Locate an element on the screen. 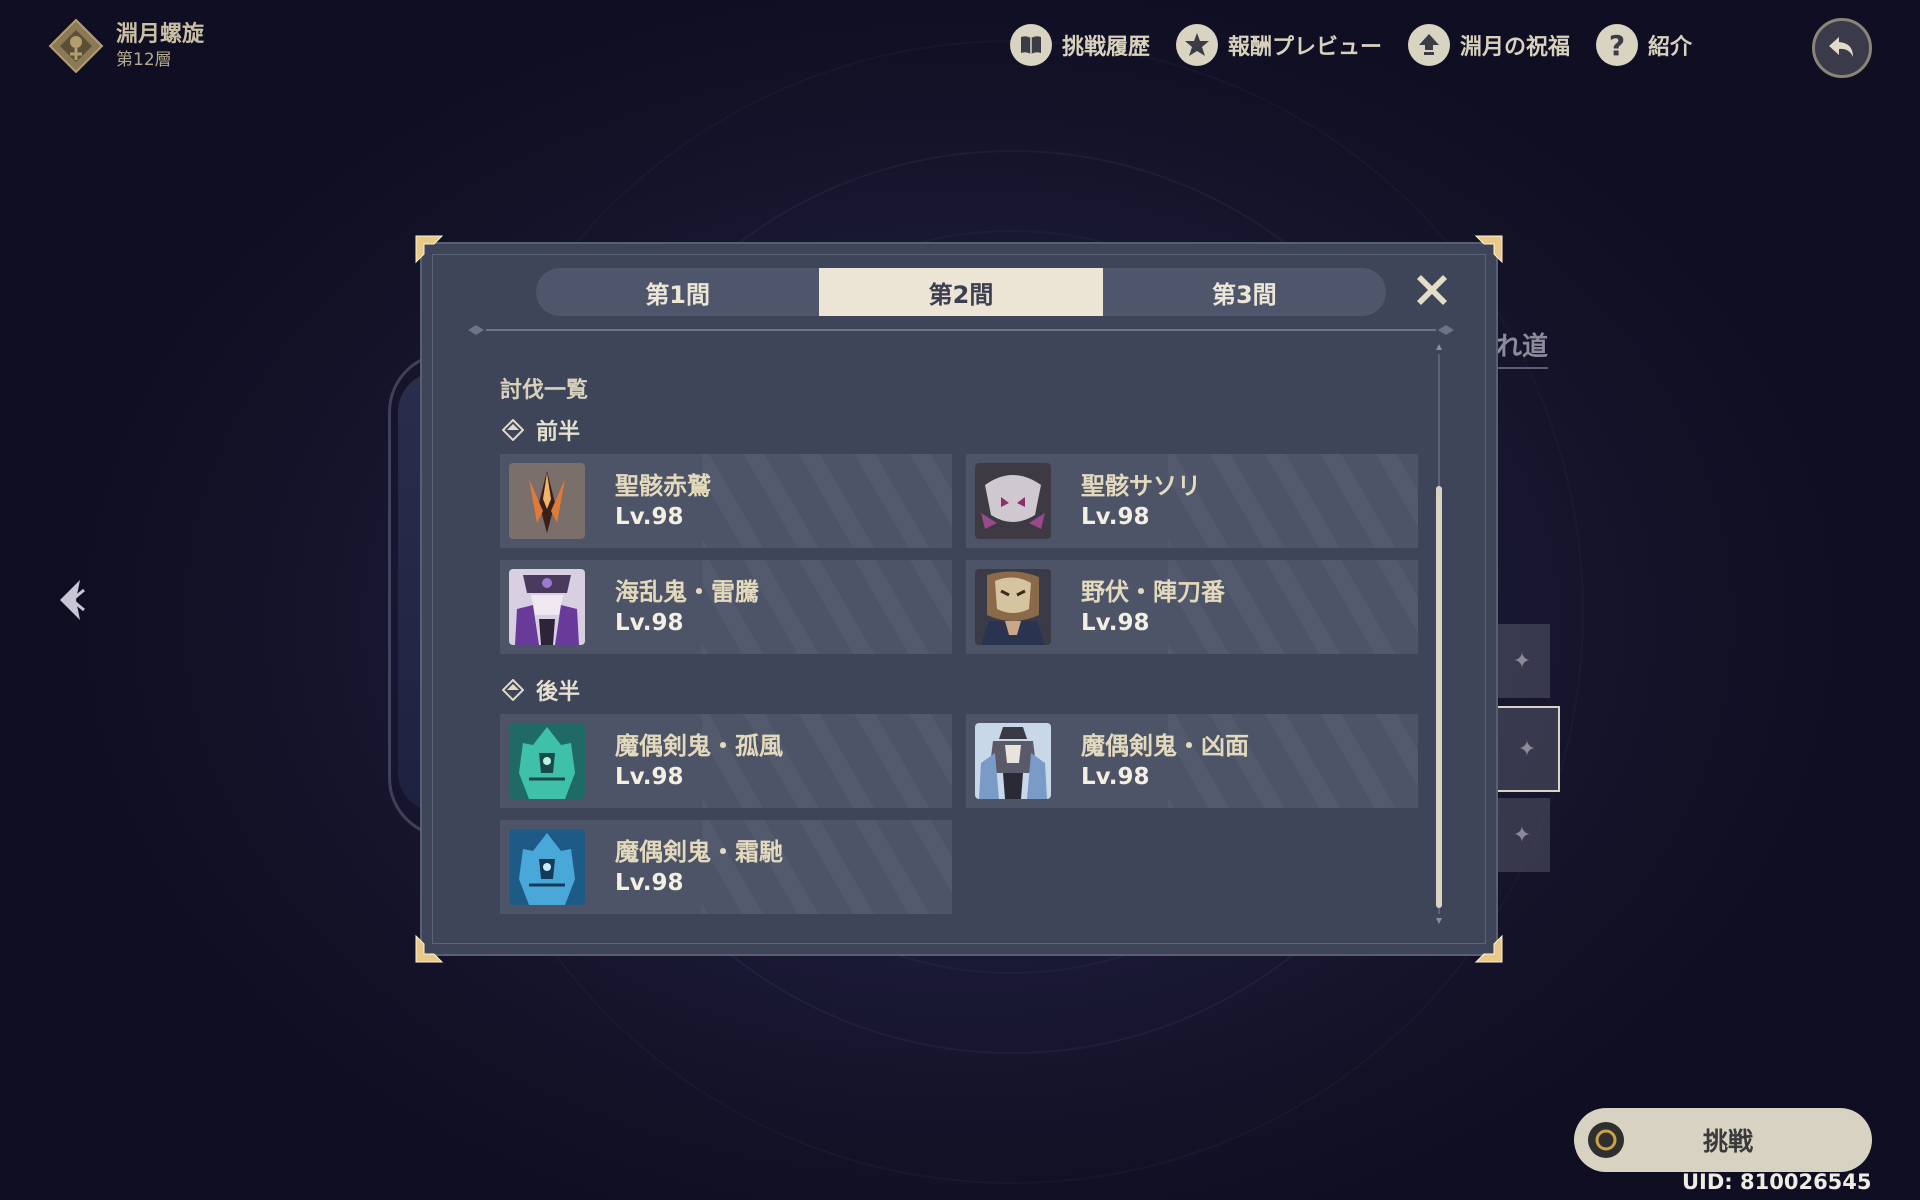  back-button is located at coordinates (1842, 48).